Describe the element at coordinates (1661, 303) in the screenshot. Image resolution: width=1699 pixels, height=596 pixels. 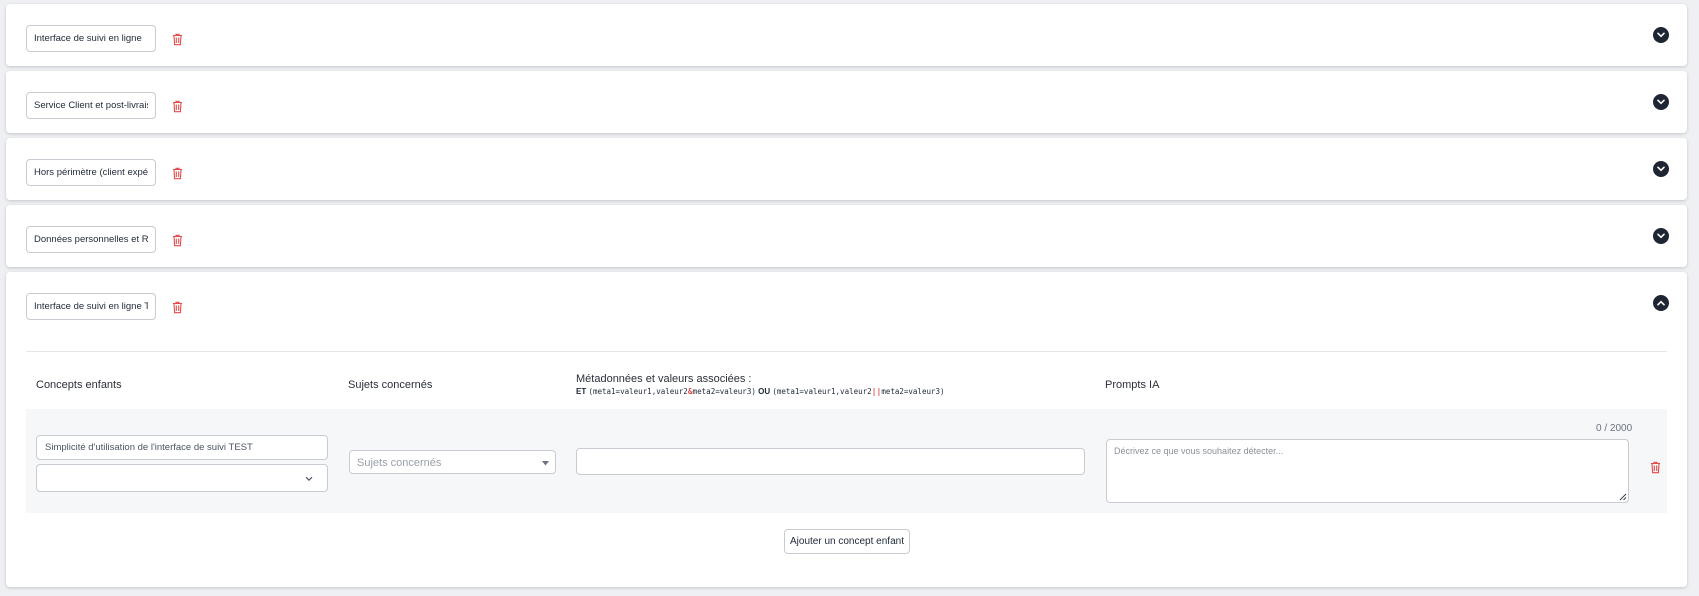
I see `chevron-up-icon` at that location.